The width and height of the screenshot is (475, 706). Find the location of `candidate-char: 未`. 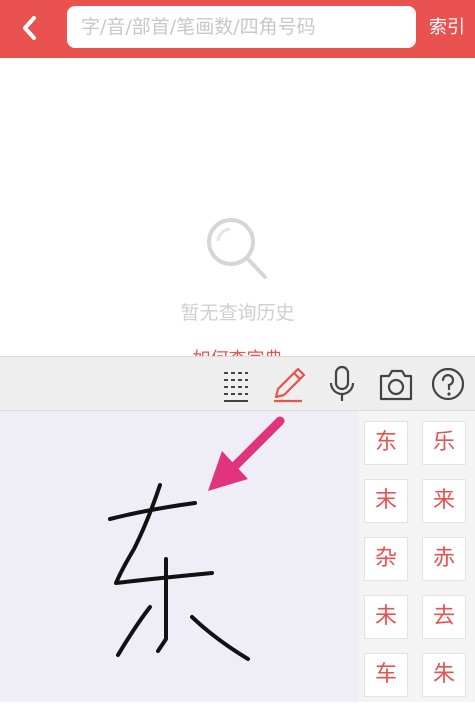

candidate-char: 未 is located at coordinates (386, 617).